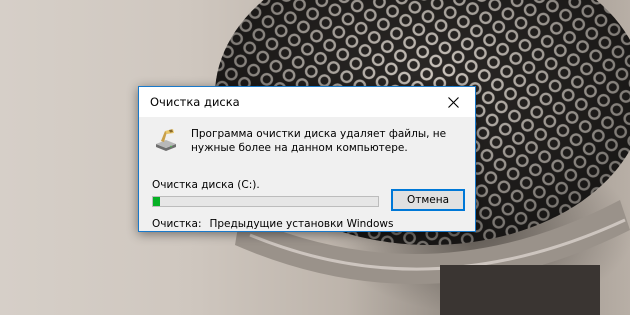  What do you see at coordinates (177, 224) in the screenshot?
I see `status-label: Очистка:` at bounding box center [177, 224].